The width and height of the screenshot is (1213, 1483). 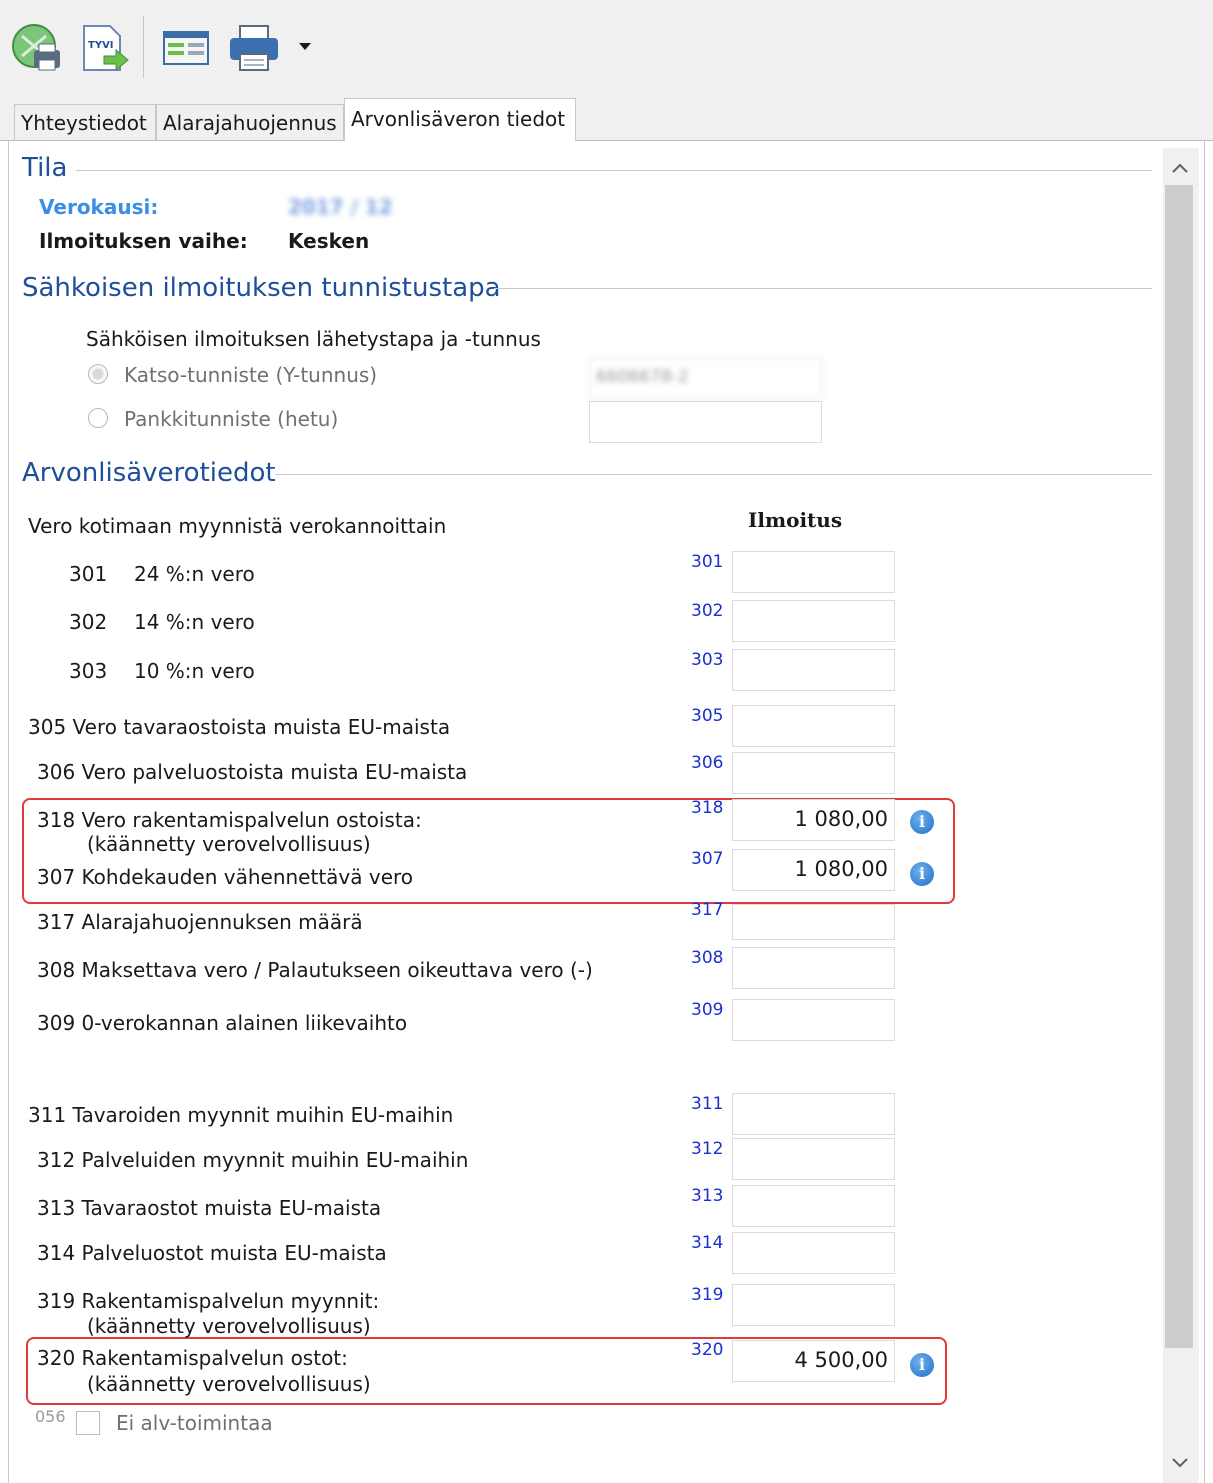 What do you see at coordinates (143, 47) in the screenshot?
I see `toolbar-separator` at bounding box center [143, 47].